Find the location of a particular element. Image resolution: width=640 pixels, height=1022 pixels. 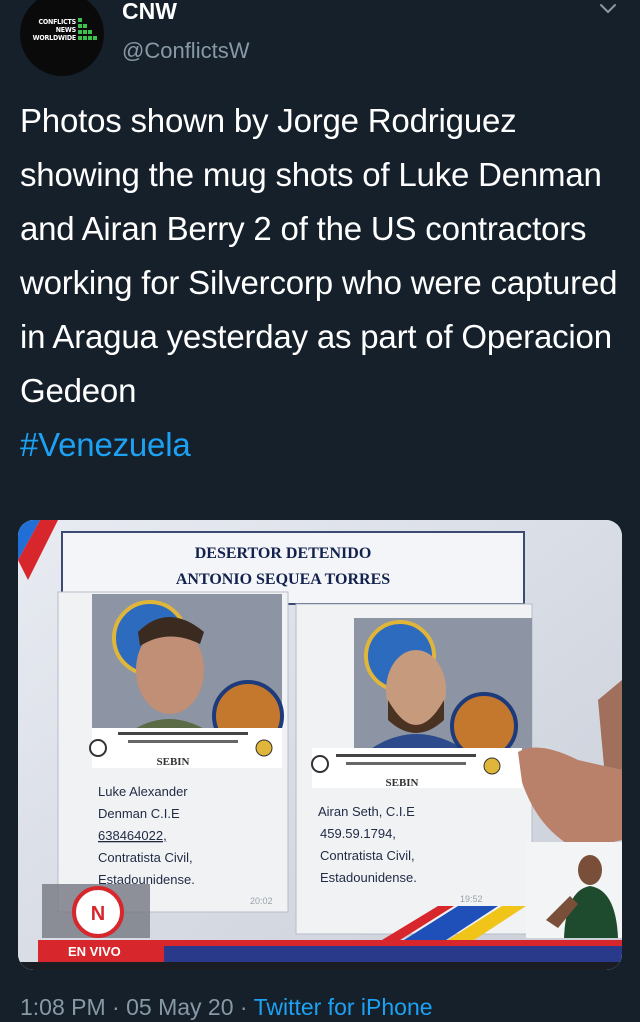

right-card-line: Contratista Civil, is located at coordinates (367, 855).